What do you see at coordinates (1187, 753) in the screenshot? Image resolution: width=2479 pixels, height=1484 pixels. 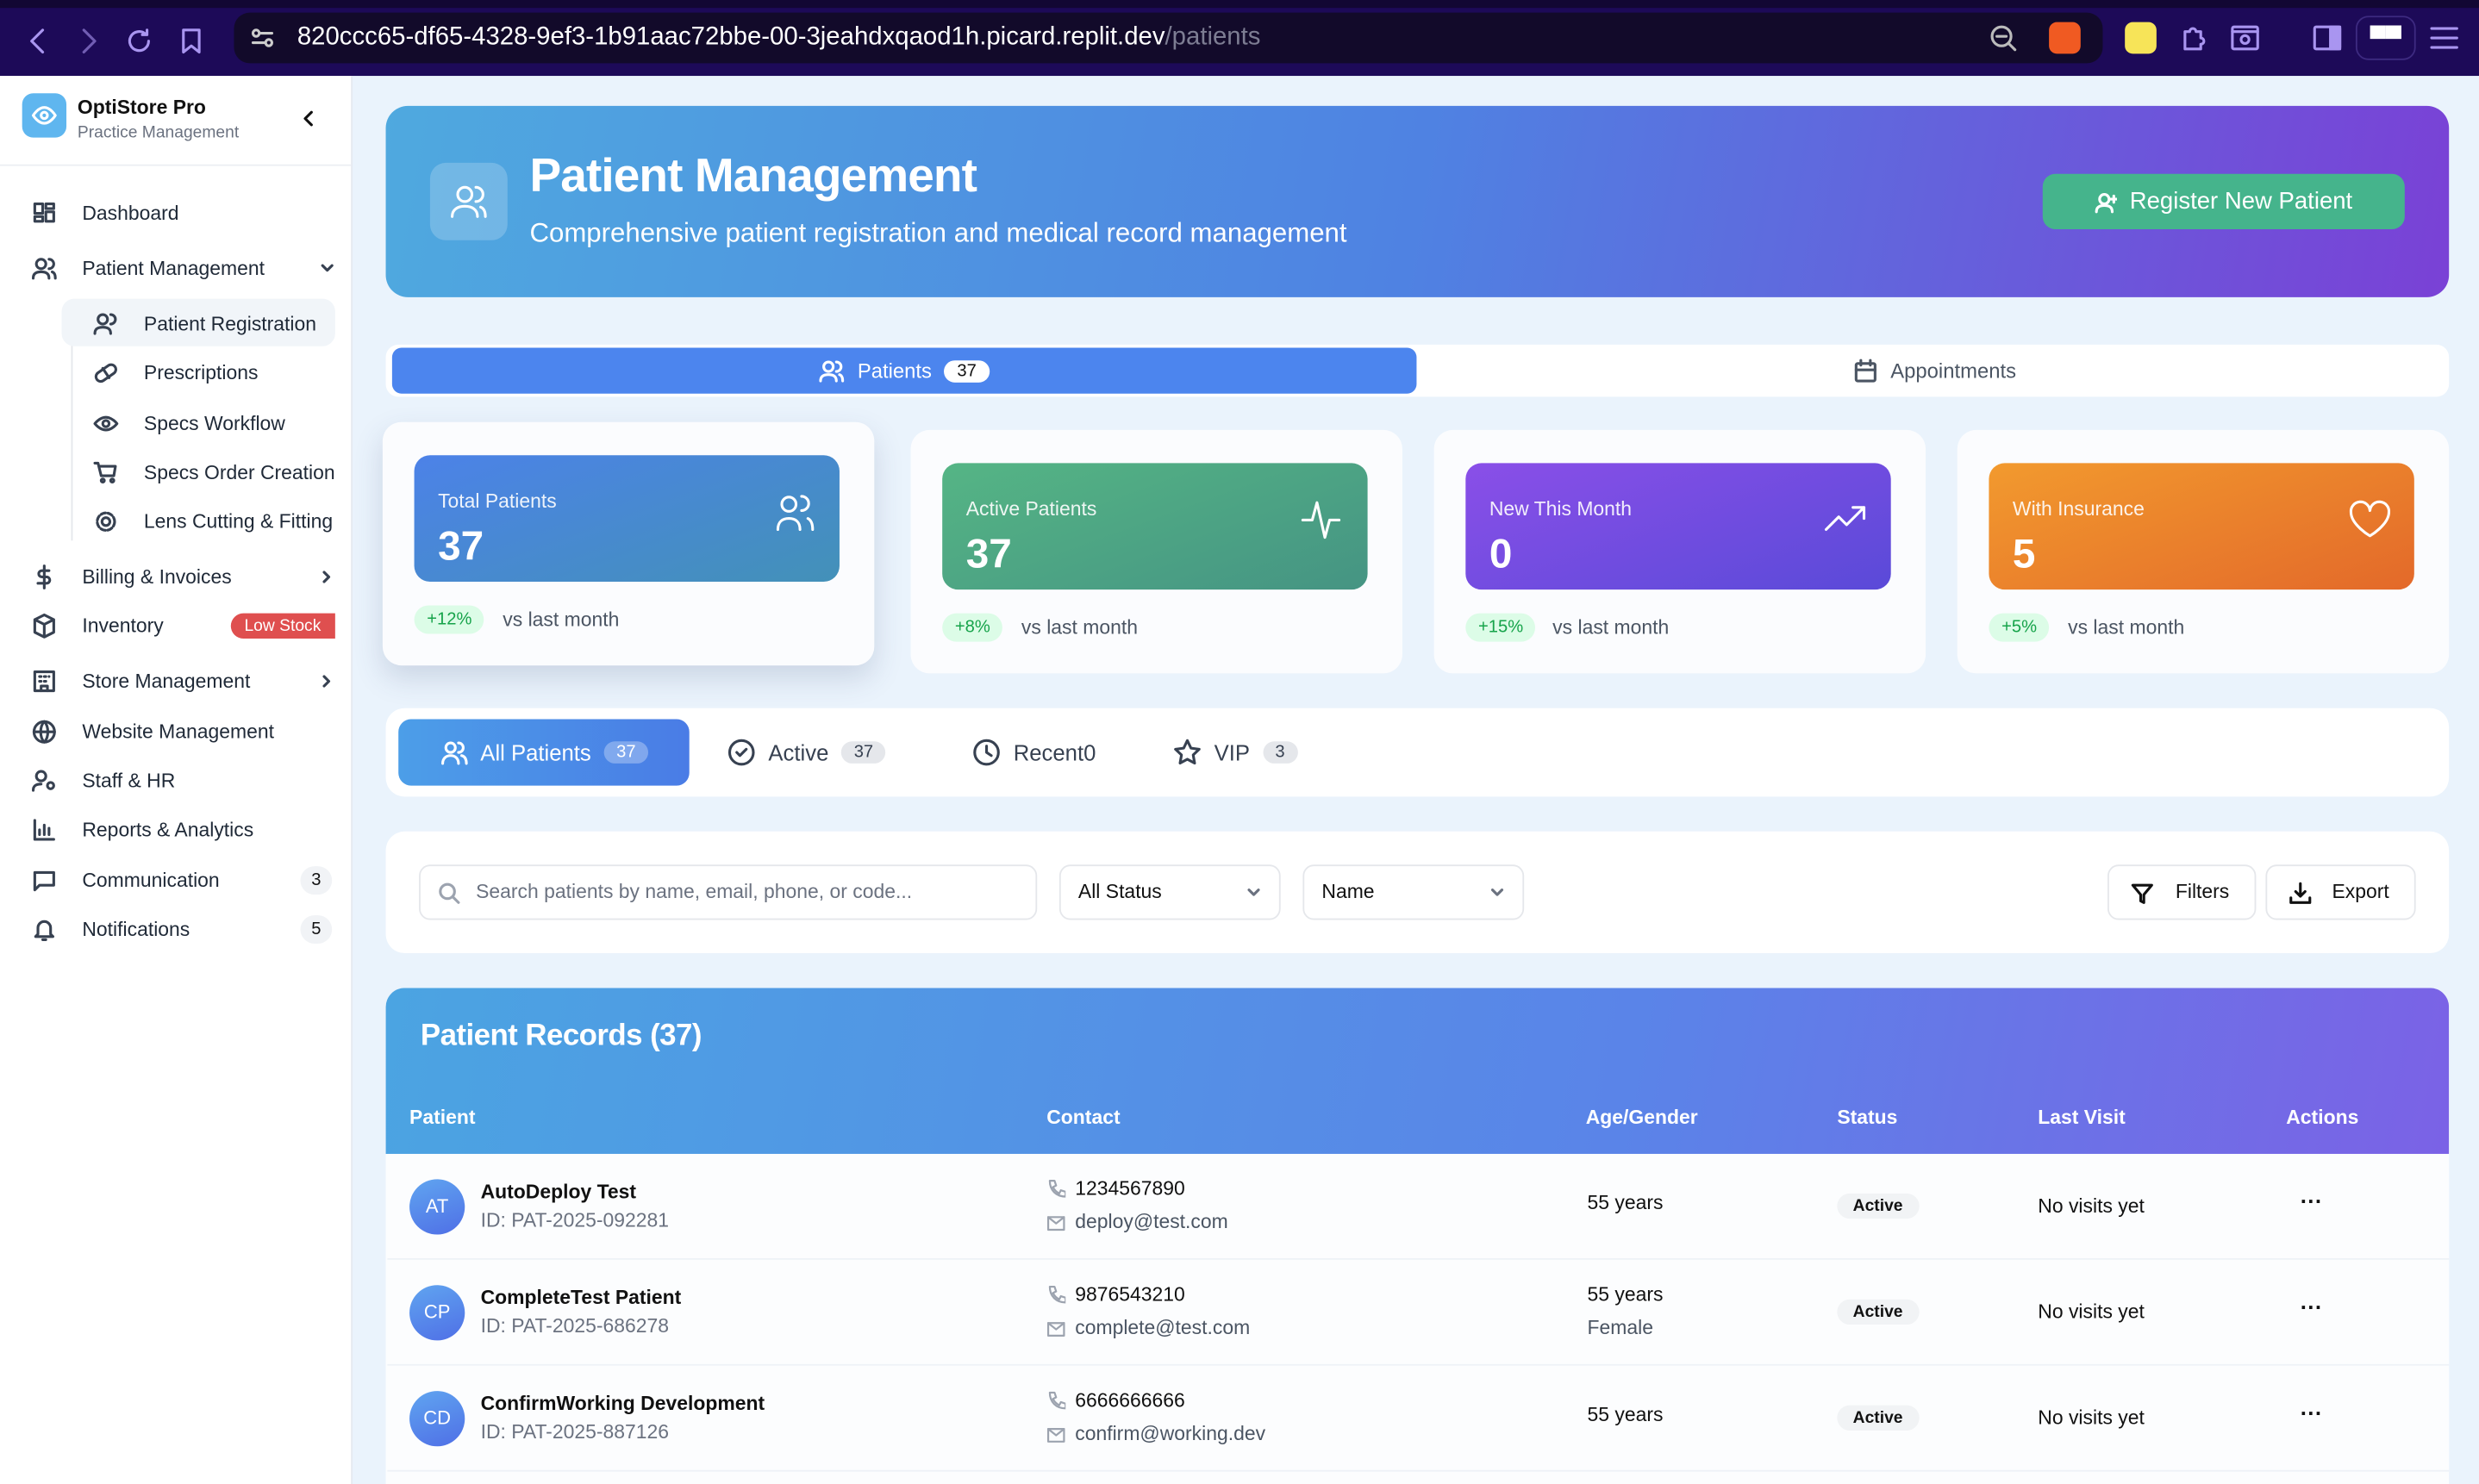 I see `star-icon` at bounding box center [1187, 753].